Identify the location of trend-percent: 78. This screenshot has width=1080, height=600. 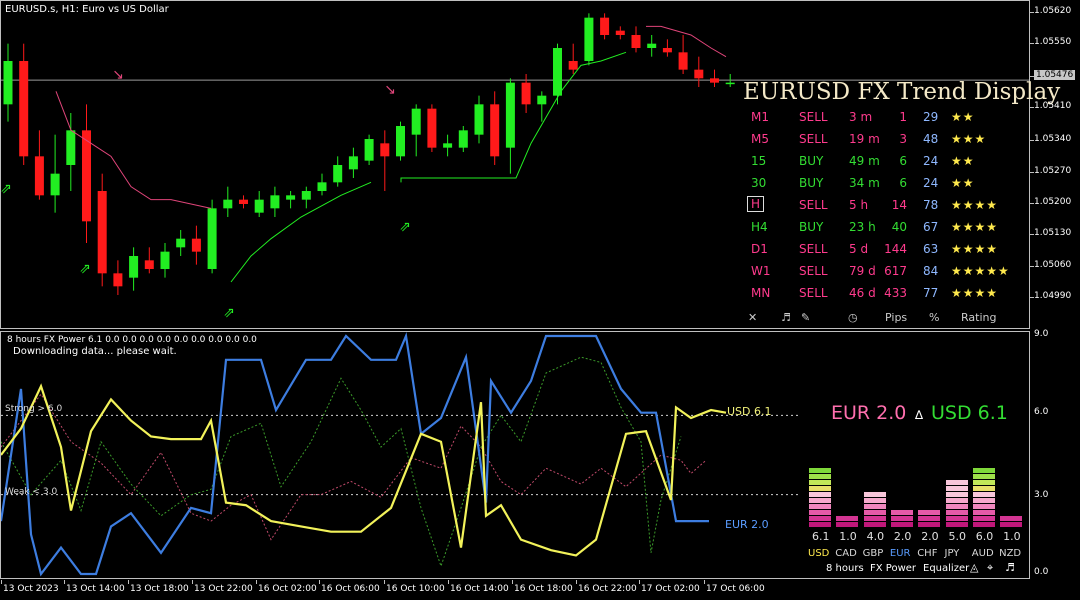
(931, 205).